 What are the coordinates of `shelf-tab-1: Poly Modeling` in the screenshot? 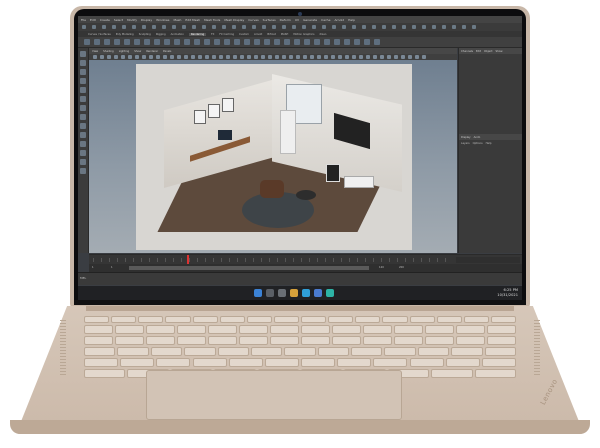 It's located at (125, 34).